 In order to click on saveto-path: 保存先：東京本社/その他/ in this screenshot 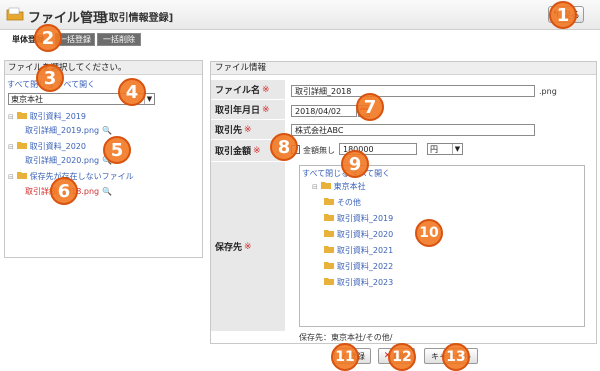, I will do `click(346, 337)`.